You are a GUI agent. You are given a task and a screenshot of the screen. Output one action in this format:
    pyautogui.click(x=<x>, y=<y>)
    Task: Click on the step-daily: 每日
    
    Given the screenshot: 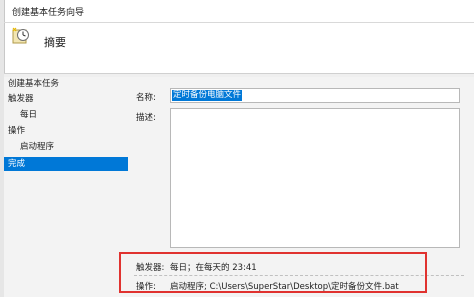 What is the action you would take?
    pyautogui.click(x=72, y=115)
    